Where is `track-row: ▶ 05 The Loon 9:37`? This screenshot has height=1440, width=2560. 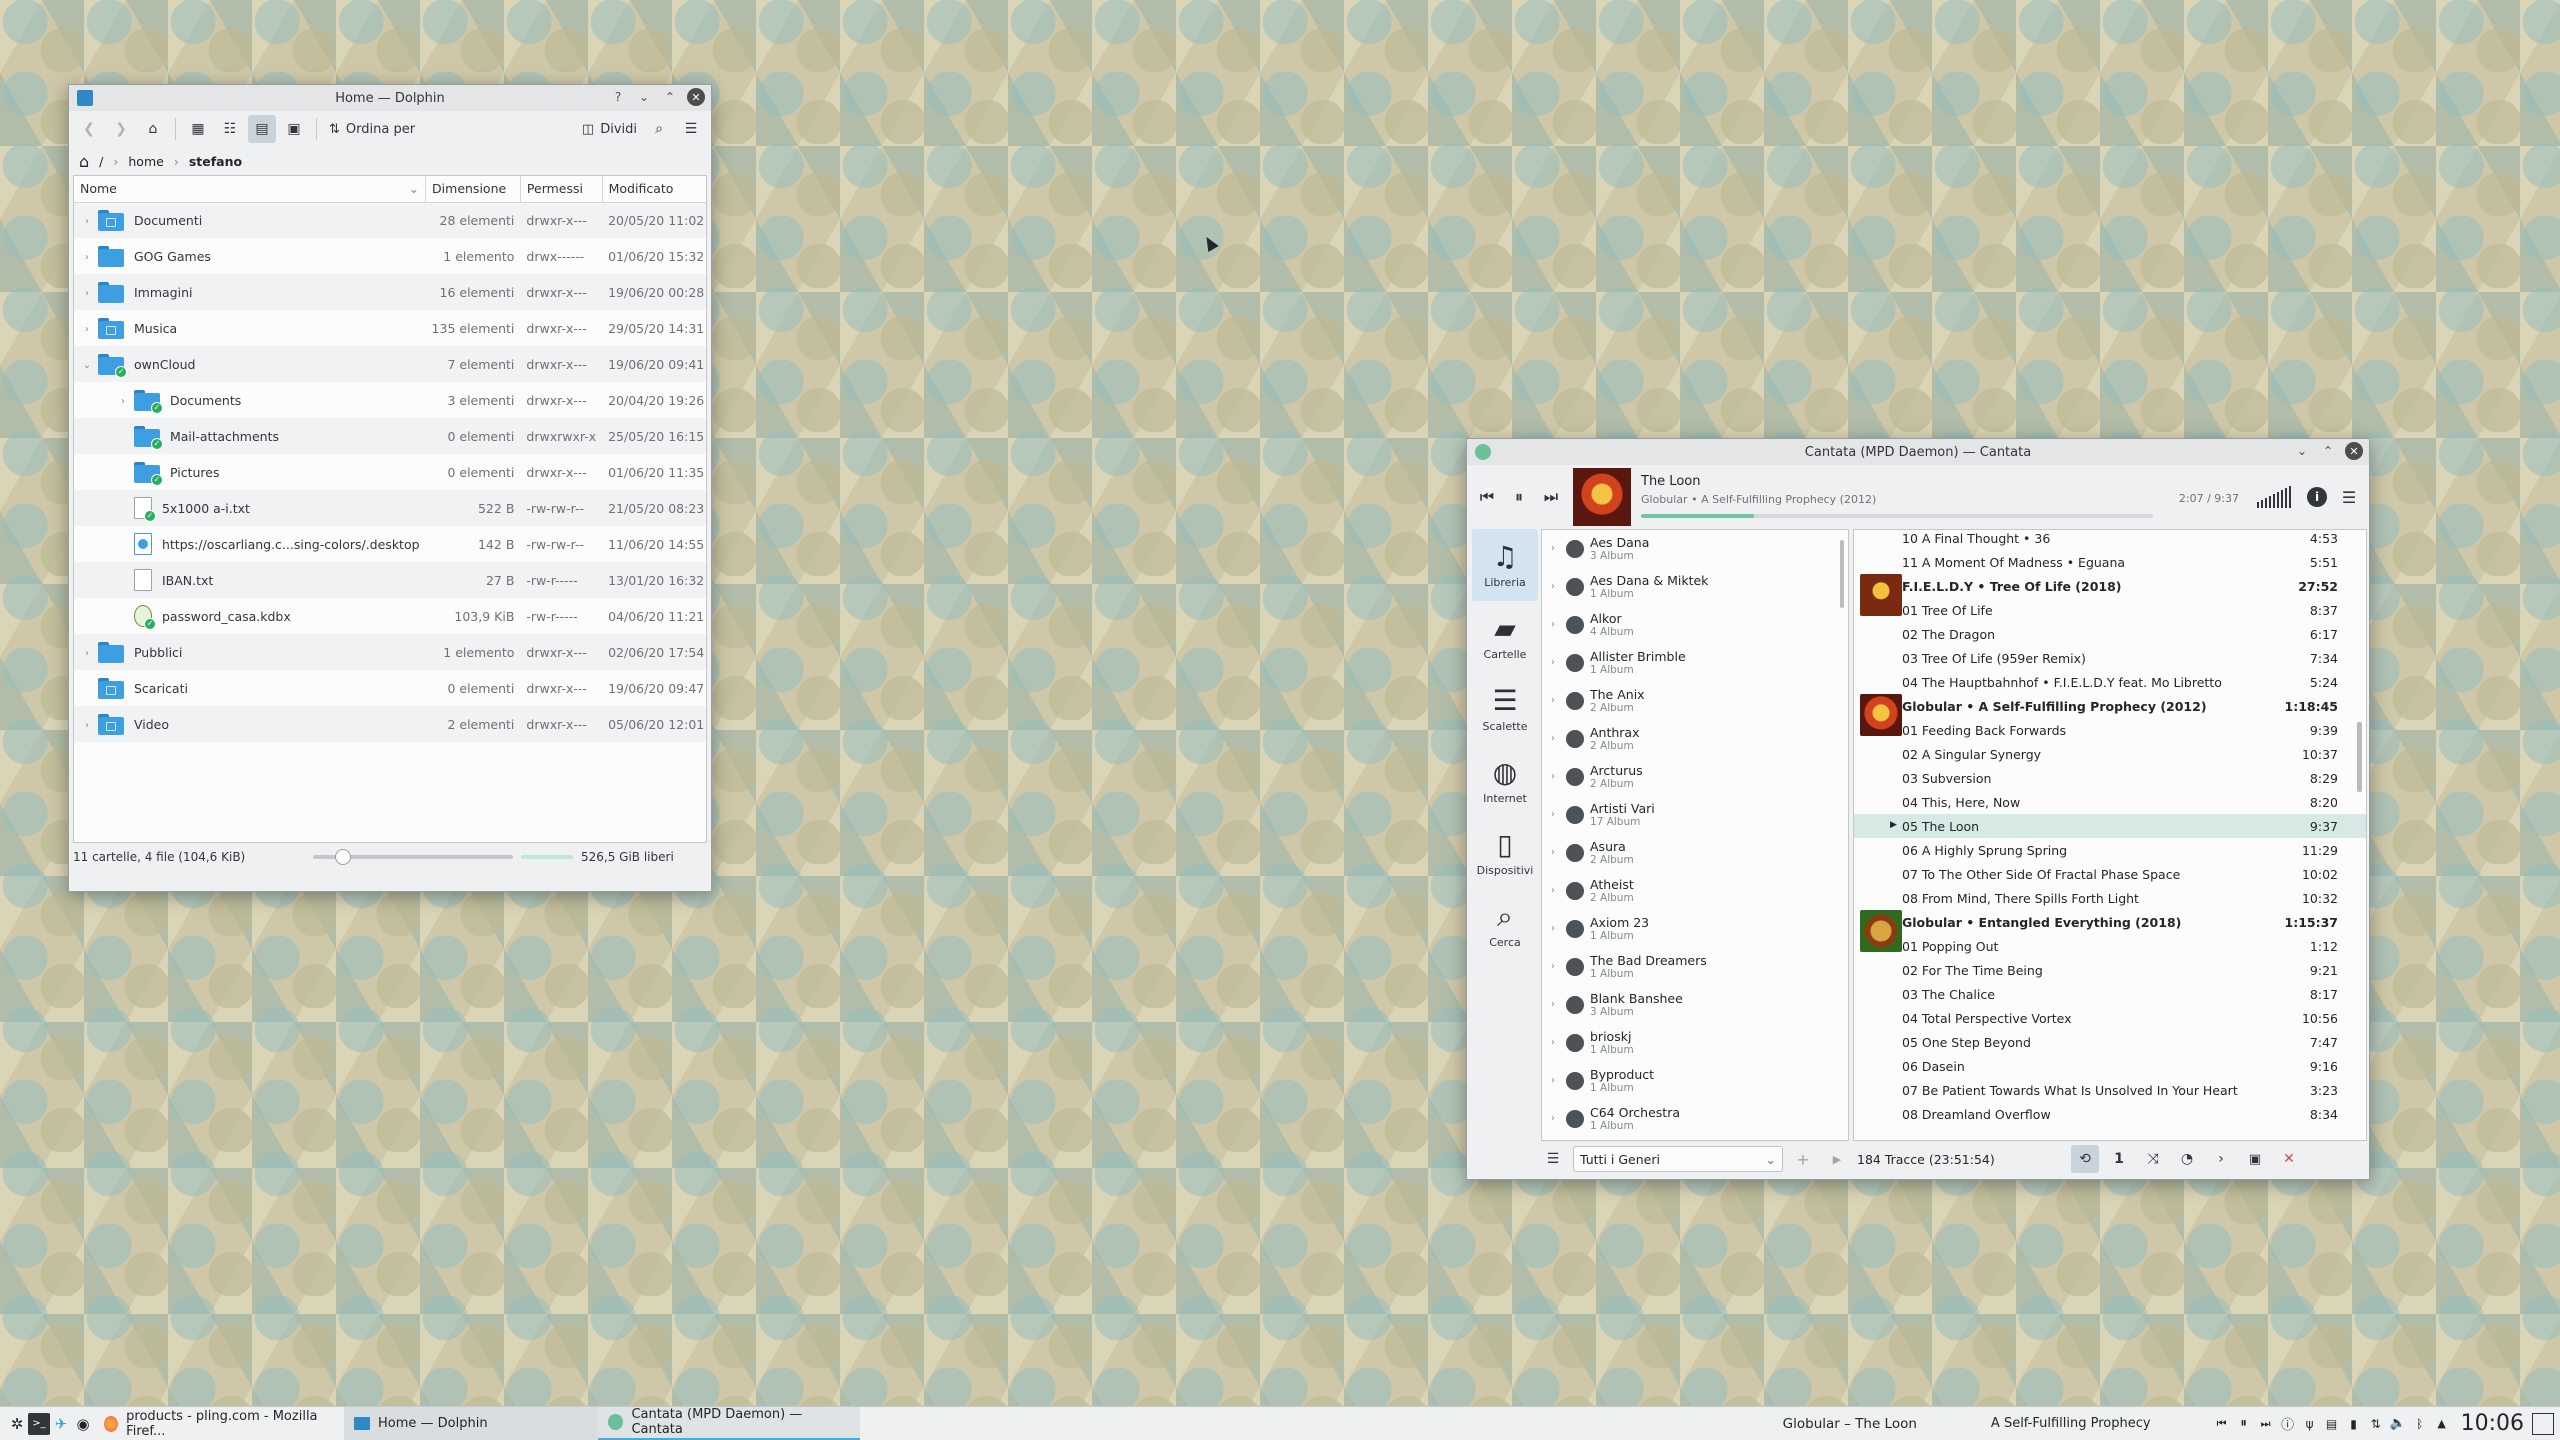 track-row: ▶ 05 The Loon 9:37 is located at coordinates (2110, 826).